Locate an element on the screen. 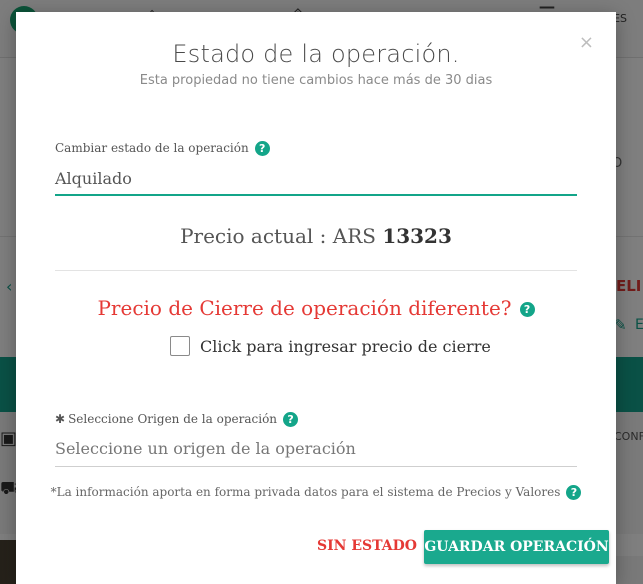 This screenshot has width=643, height=584. origin-select: Seleccione un origen de la operación is located at coordinates (316, 453).